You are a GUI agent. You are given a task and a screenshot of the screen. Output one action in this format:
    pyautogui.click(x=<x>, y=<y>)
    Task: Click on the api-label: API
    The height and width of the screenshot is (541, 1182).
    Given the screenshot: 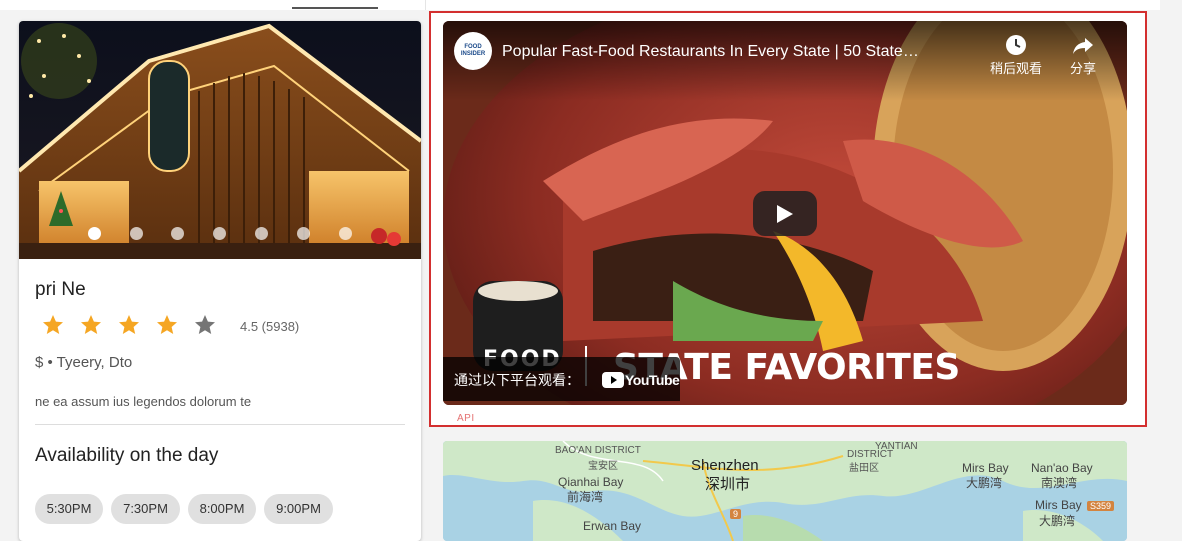 What is the action you would take?
    pyautogui.click(x=466, y=418)
    